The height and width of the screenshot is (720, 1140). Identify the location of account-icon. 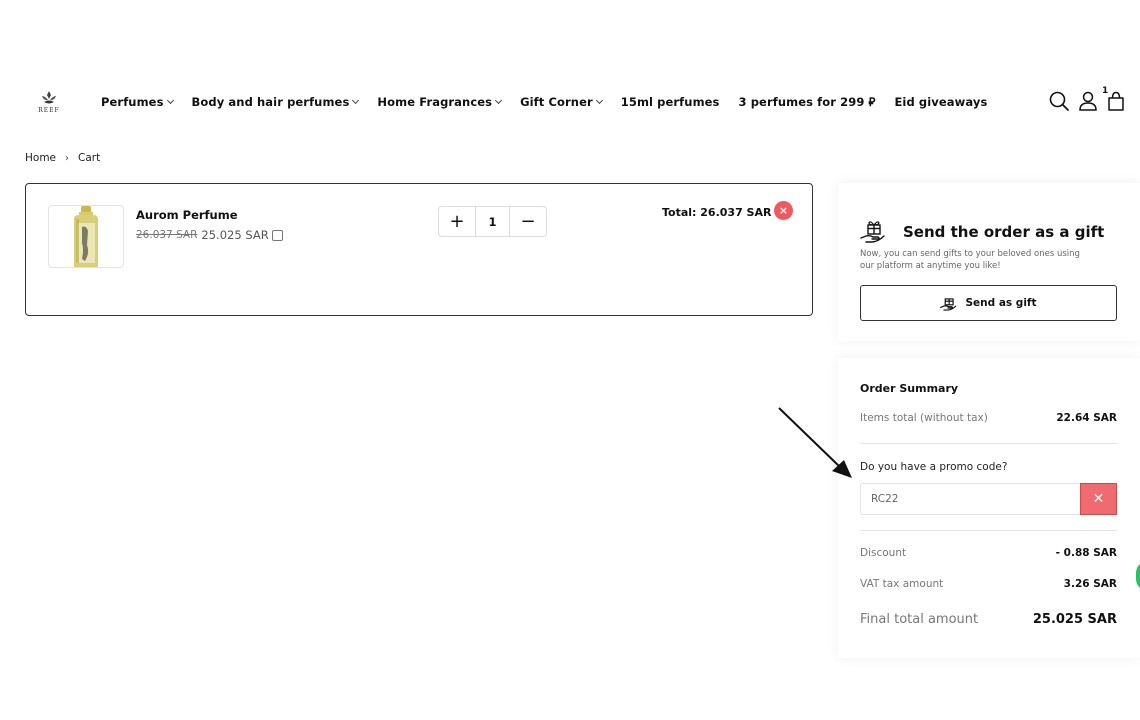
(1088, 101).